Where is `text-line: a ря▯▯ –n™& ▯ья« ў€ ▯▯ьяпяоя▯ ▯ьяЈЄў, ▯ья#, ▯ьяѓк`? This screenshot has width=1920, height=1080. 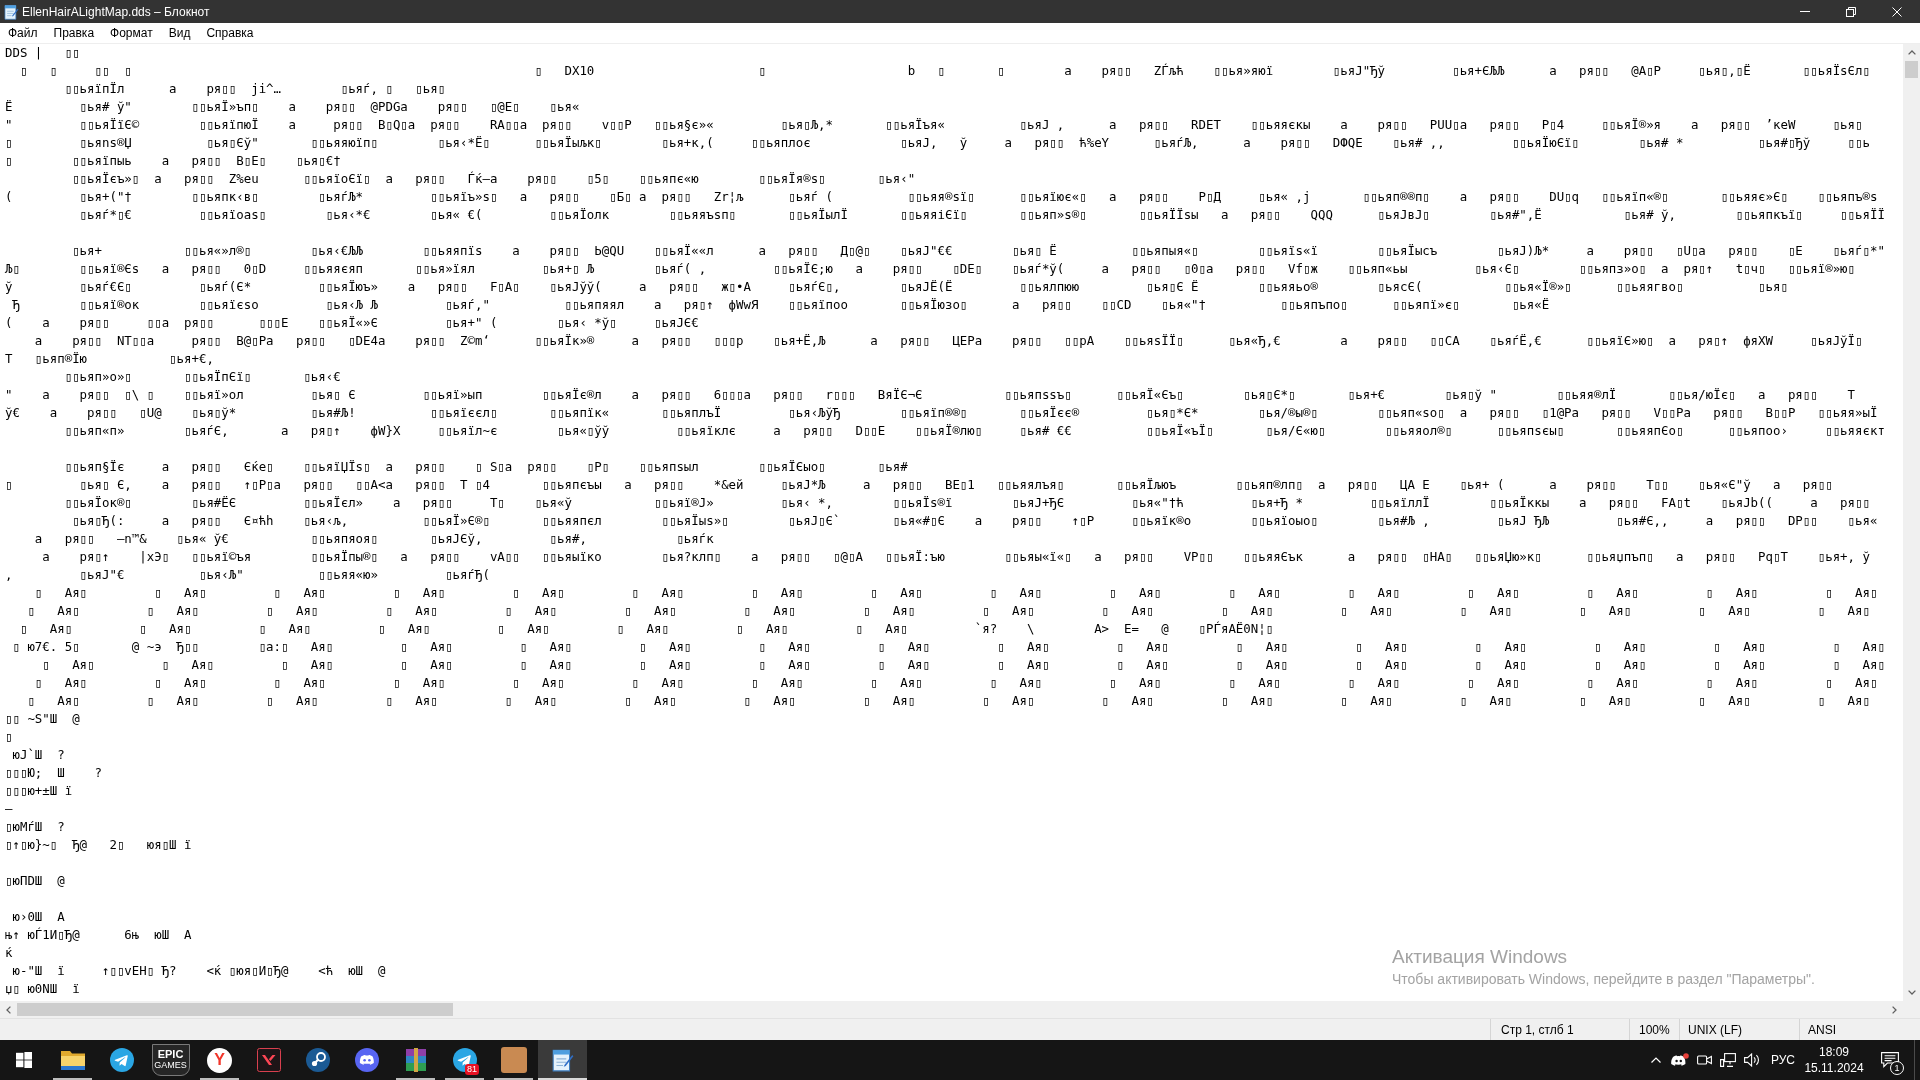 text-line: a ря▯▯ –n™& ▯ья« ў€ ▯▯ьяпяоя▯ ▯ьяЈЄў, ▯ья#, ▯ьяѓк is located at coordinates (373, 538).